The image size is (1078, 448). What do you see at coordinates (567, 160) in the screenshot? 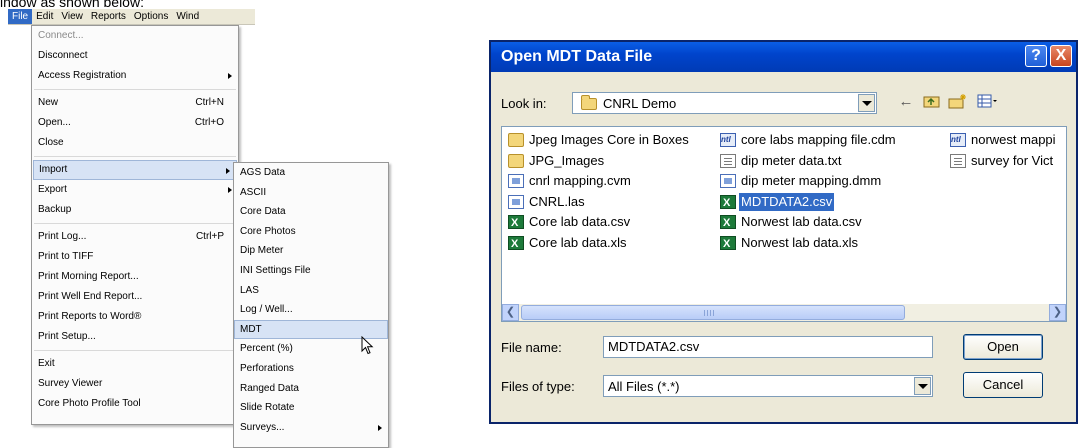
I see `file-name: JPG_Images` at bounding box center [567, 160].